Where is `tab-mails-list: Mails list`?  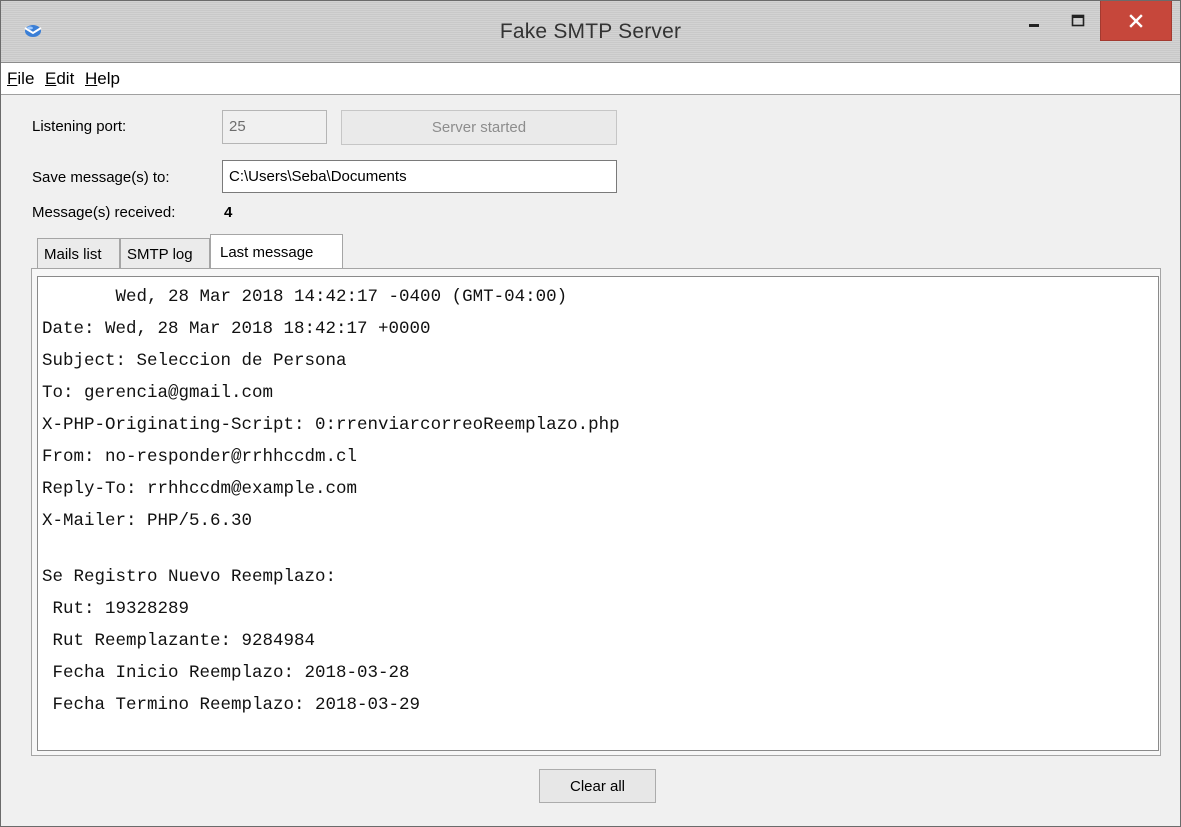
tab-mails-list: Mails list is located at coordinates (78, 253).